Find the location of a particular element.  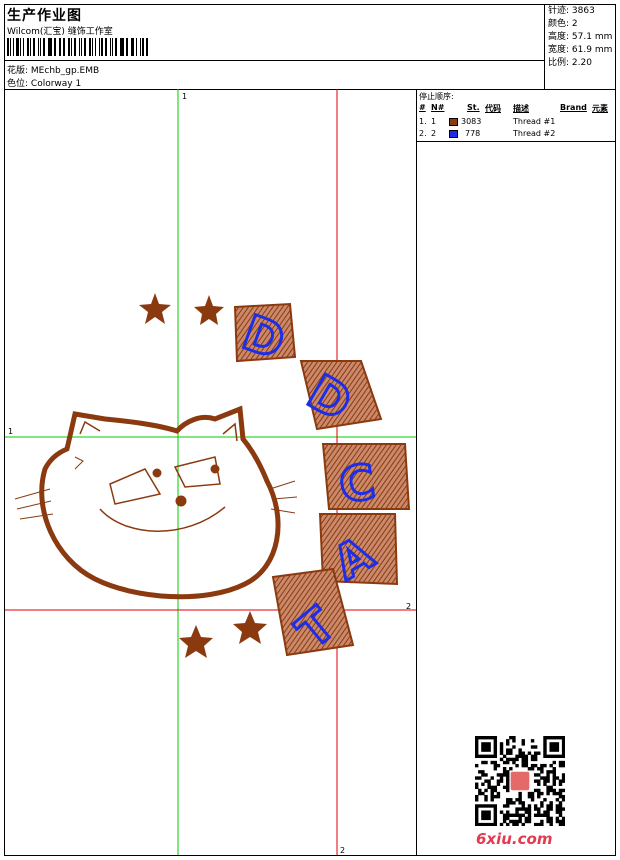

divider is located at coordinates (274, 60).